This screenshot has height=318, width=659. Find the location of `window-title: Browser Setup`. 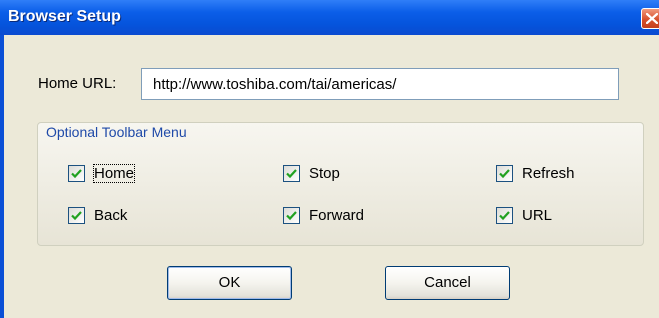

window-title: Browser Setup is located at coordinates (64, 16).